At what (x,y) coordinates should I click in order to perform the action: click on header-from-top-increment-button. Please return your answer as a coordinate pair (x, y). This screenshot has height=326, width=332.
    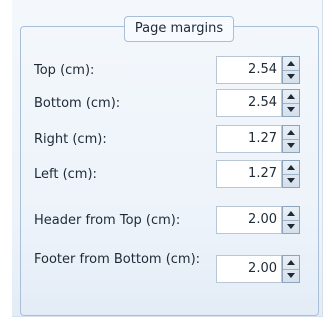
    Looking at the image, I should click on (291, 214).